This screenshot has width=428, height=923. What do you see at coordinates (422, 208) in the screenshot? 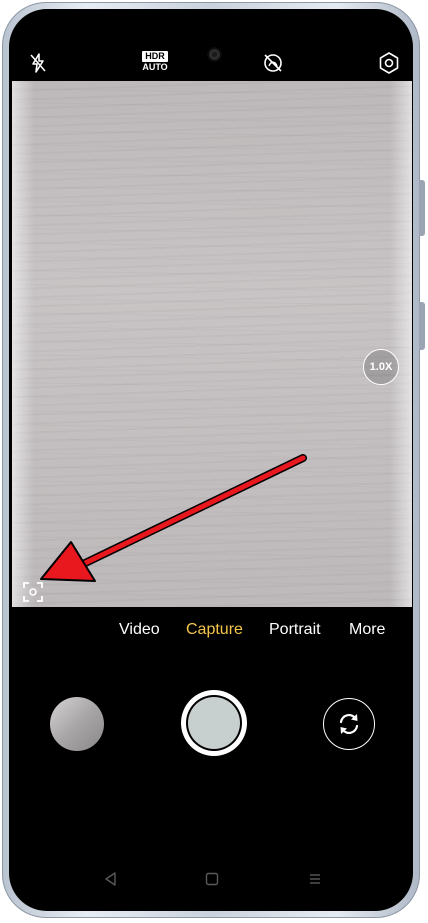
I see `volume-button` at bounding box center [422, 208].